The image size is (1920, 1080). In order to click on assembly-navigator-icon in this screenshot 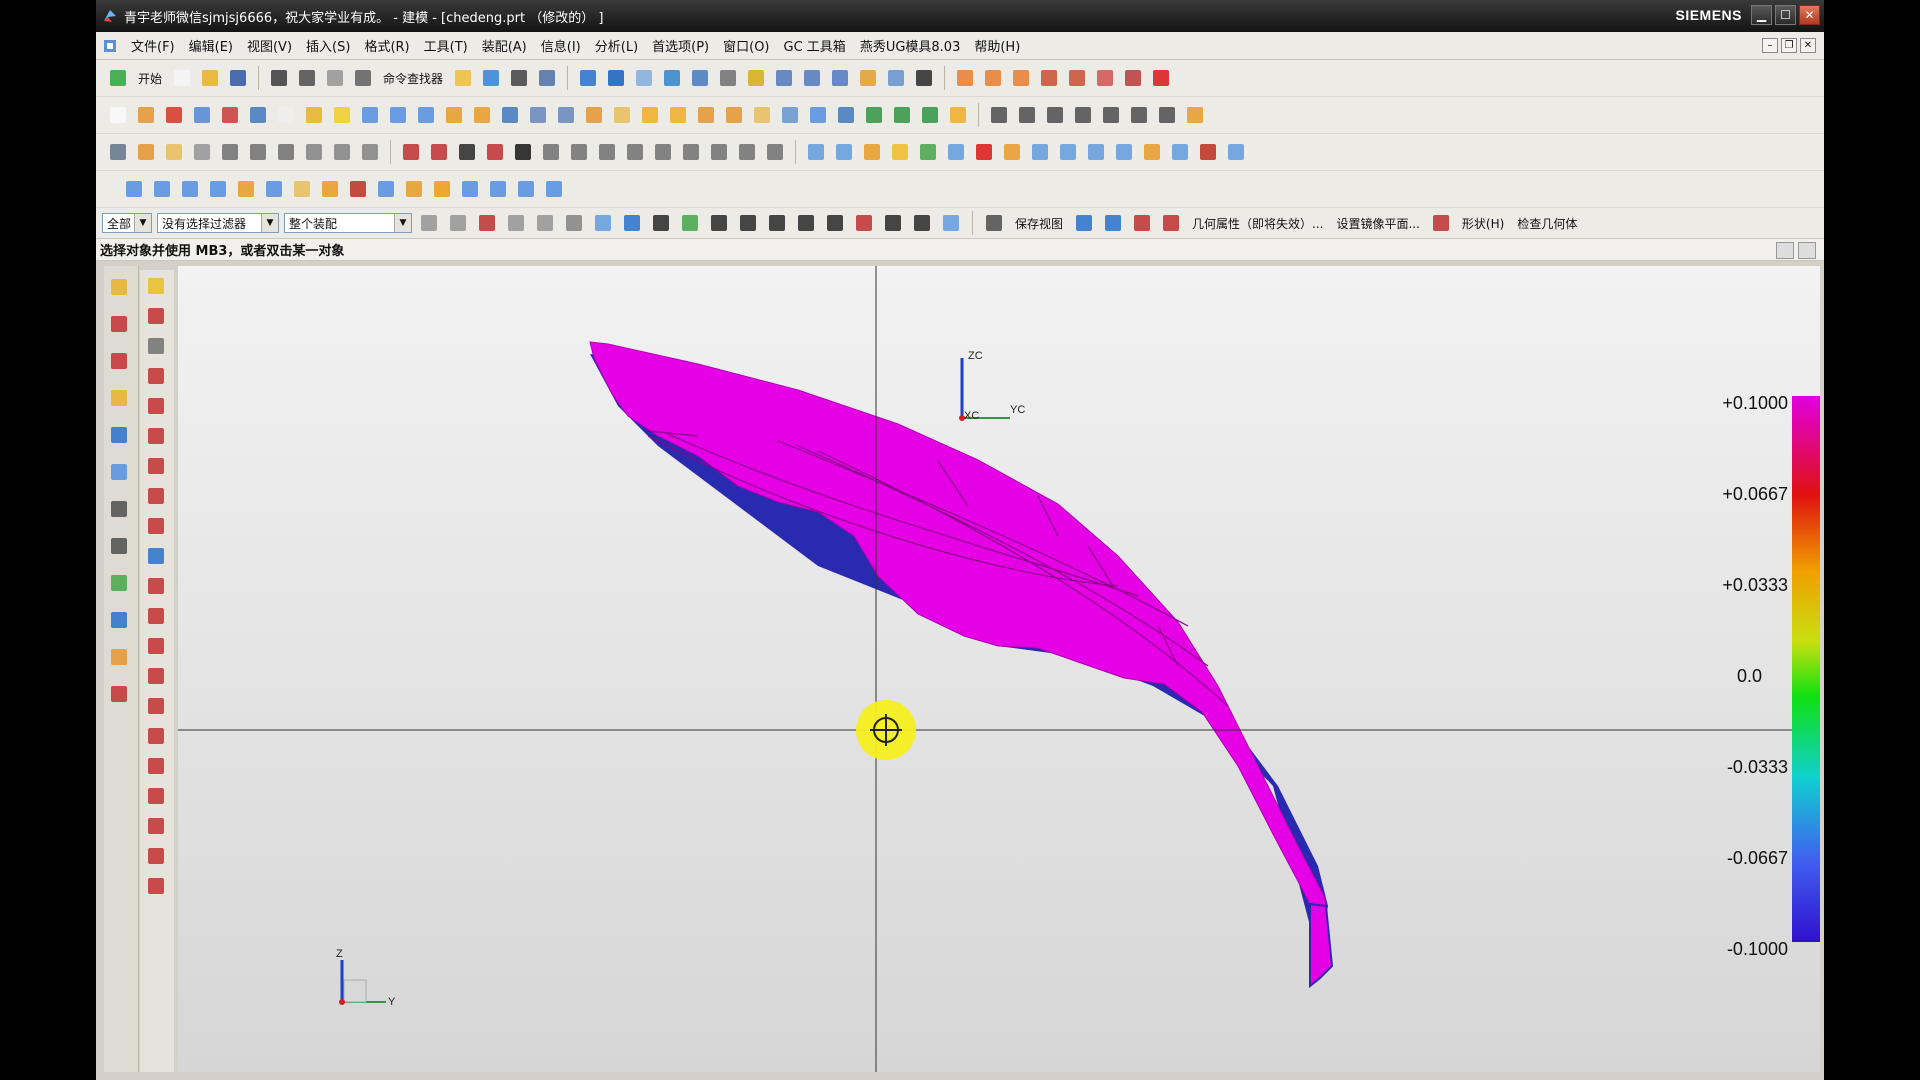, I will do `click(121, 289)`.